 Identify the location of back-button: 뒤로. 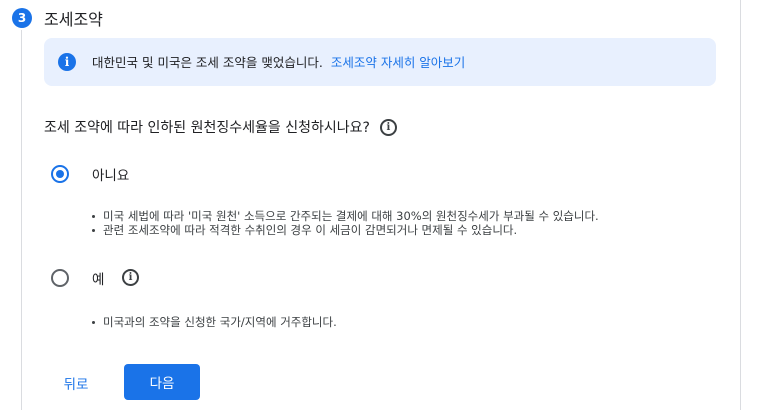
(76, 383).